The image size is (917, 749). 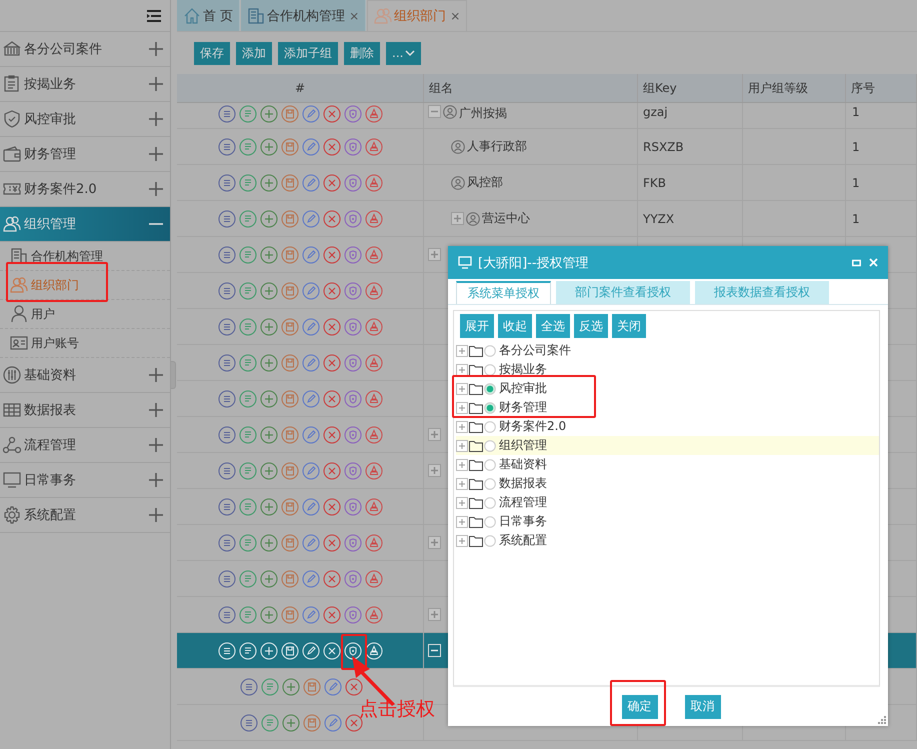 What do you see at coordinates (523, 407) in the screenshot?
I see `tree-item: 财务管理` at bounding box center [523, 407].